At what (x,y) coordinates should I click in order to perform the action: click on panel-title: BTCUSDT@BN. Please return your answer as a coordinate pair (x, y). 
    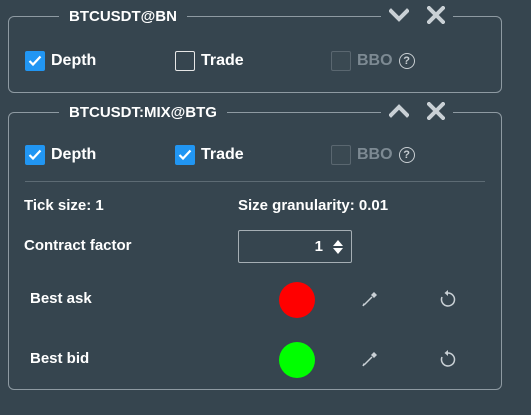
    Looking at the image, I should click on (123, 17).